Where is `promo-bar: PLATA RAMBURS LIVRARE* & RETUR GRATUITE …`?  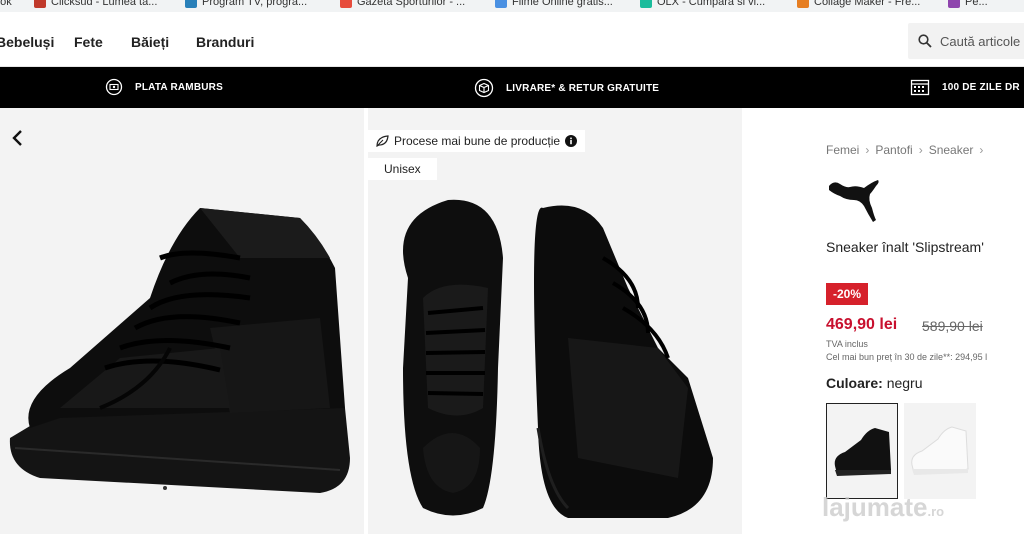 promo-bar: PLATA RAMBURS LIVRARE* & RETUR GRATUITE … is located at coordinates (512, 87).